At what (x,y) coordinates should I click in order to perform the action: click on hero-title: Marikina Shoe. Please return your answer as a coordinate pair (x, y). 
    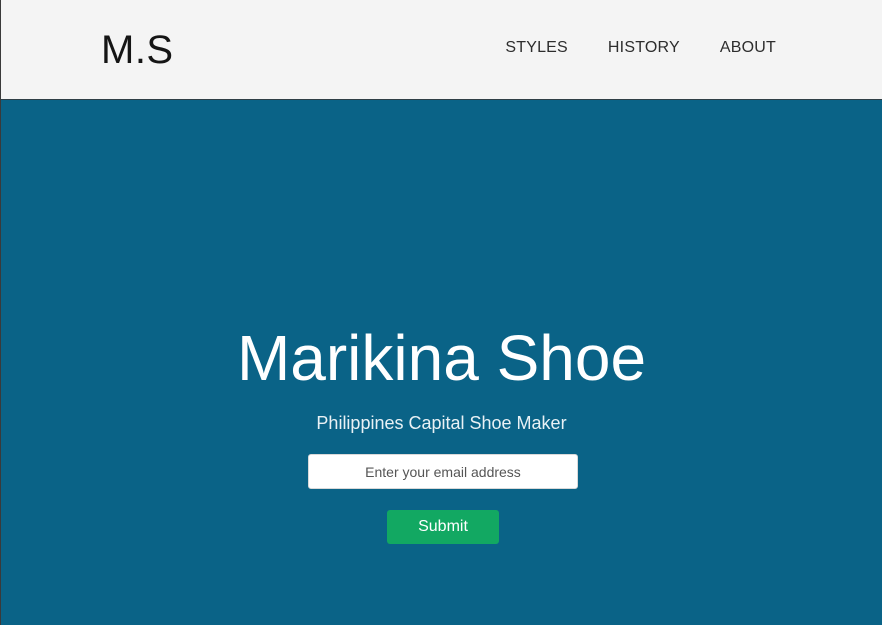
    Looking at the image, I should click on (441, 358).